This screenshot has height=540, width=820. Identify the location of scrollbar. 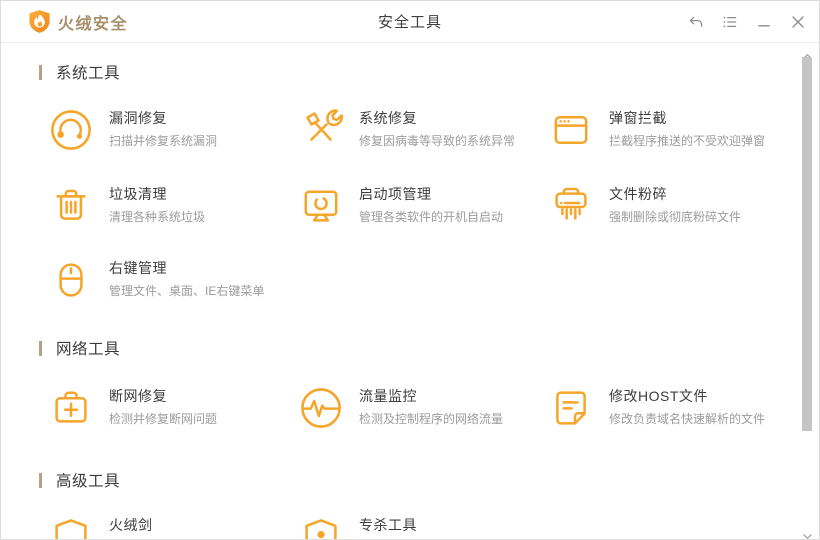
(807, 291).